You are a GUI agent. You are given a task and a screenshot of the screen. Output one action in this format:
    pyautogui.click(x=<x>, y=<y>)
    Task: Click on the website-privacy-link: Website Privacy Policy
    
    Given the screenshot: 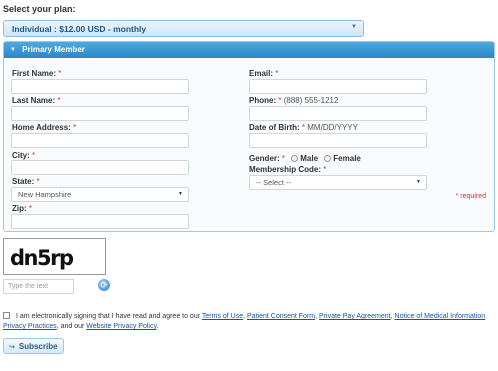 What is the action you would take?
    pyautogui.click(x=121, y=326)
    